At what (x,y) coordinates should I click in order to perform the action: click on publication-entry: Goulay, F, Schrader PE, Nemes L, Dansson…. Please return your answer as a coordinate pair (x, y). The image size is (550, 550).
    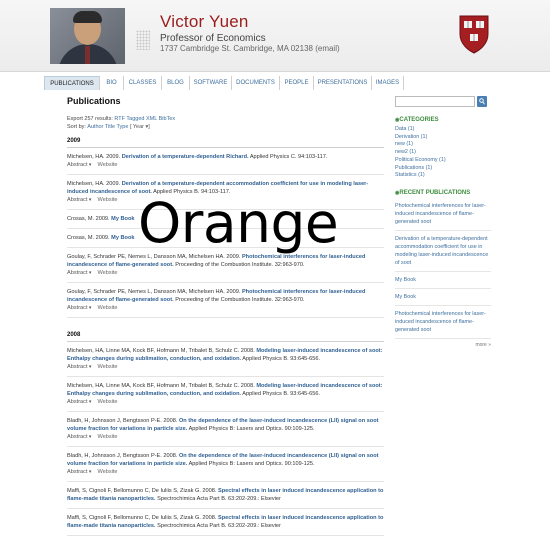
    Looking at the image, I should click on (225, 300).